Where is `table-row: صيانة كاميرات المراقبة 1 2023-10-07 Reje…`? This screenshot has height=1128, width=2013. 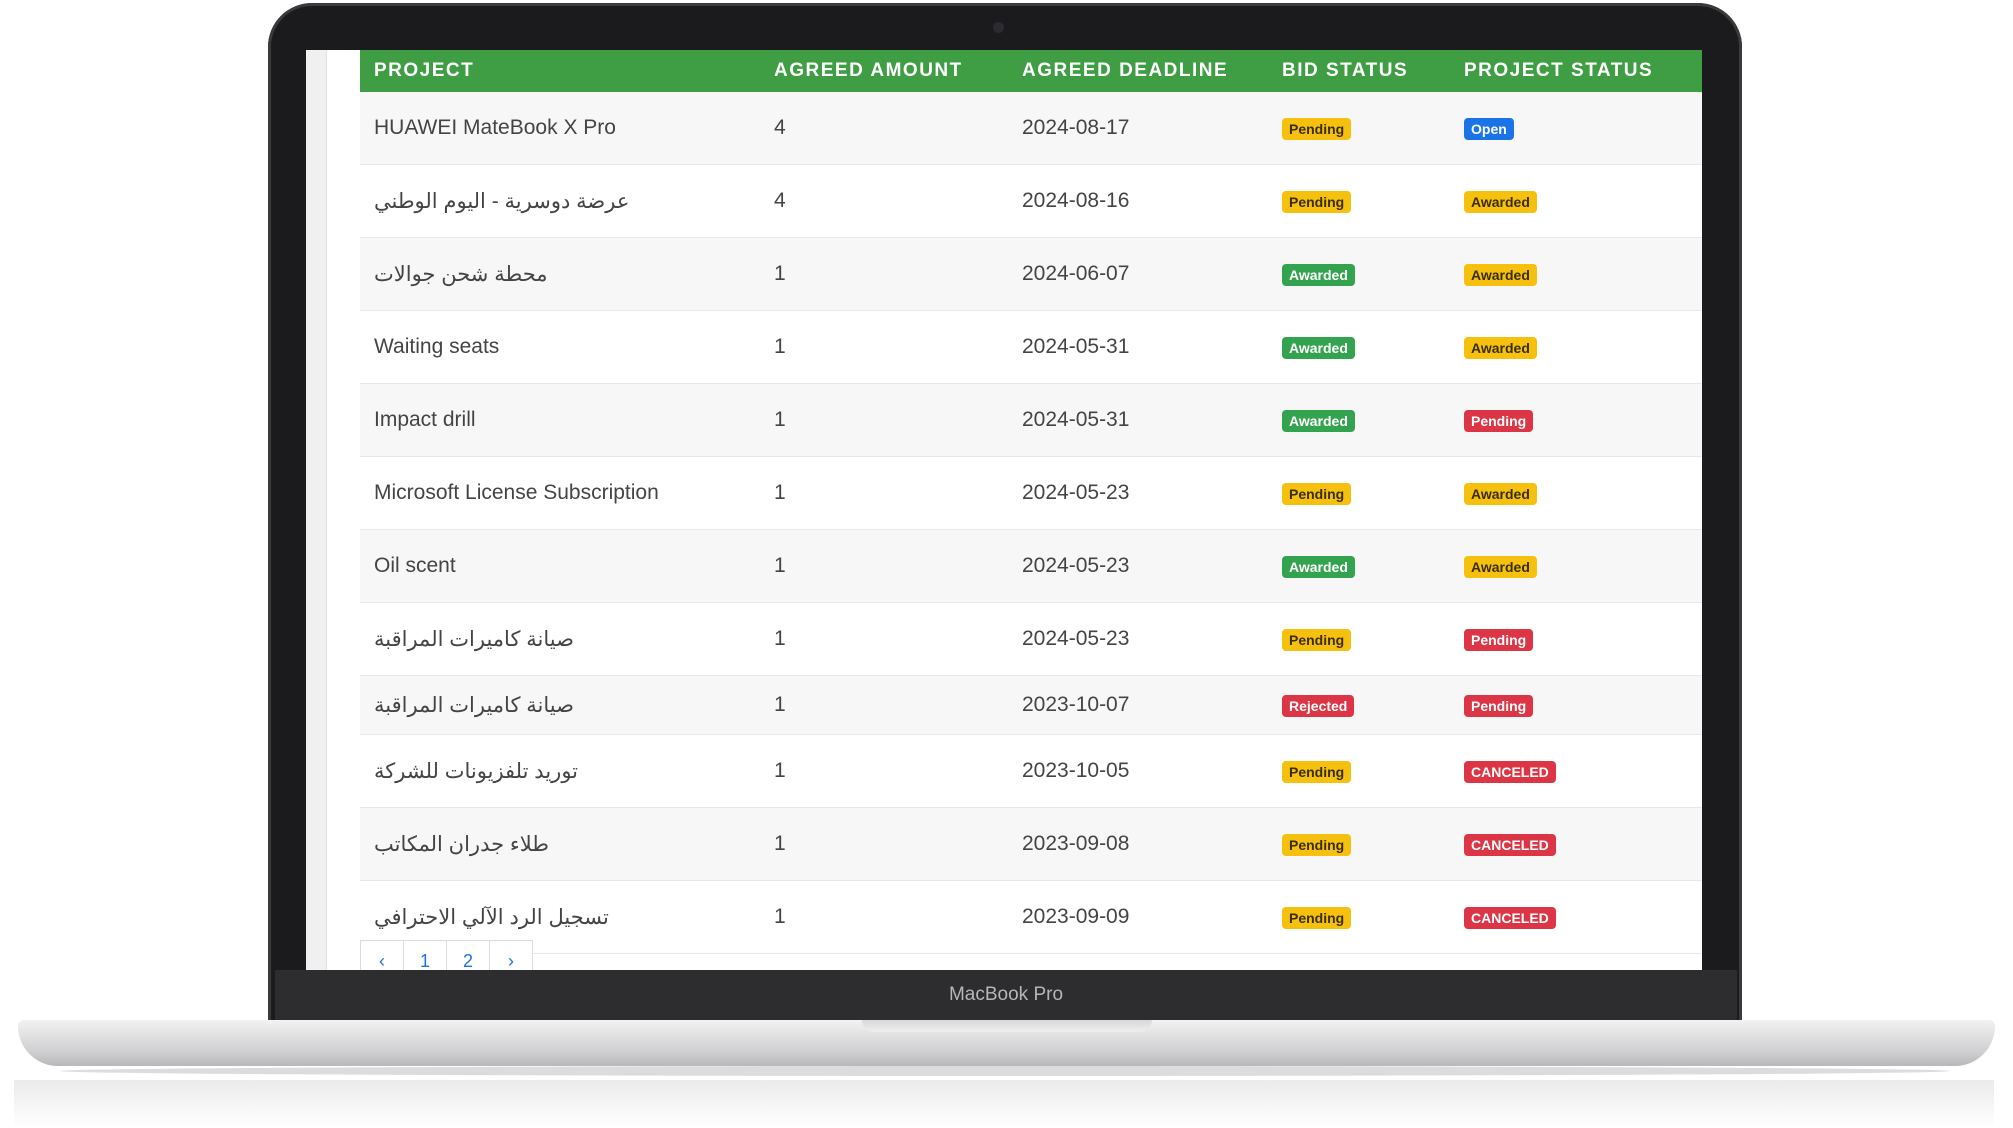 table-row: صيانة كاميرات المراقبة 1 2023-10-07 Reje… is located at coordinates (1031, 705).